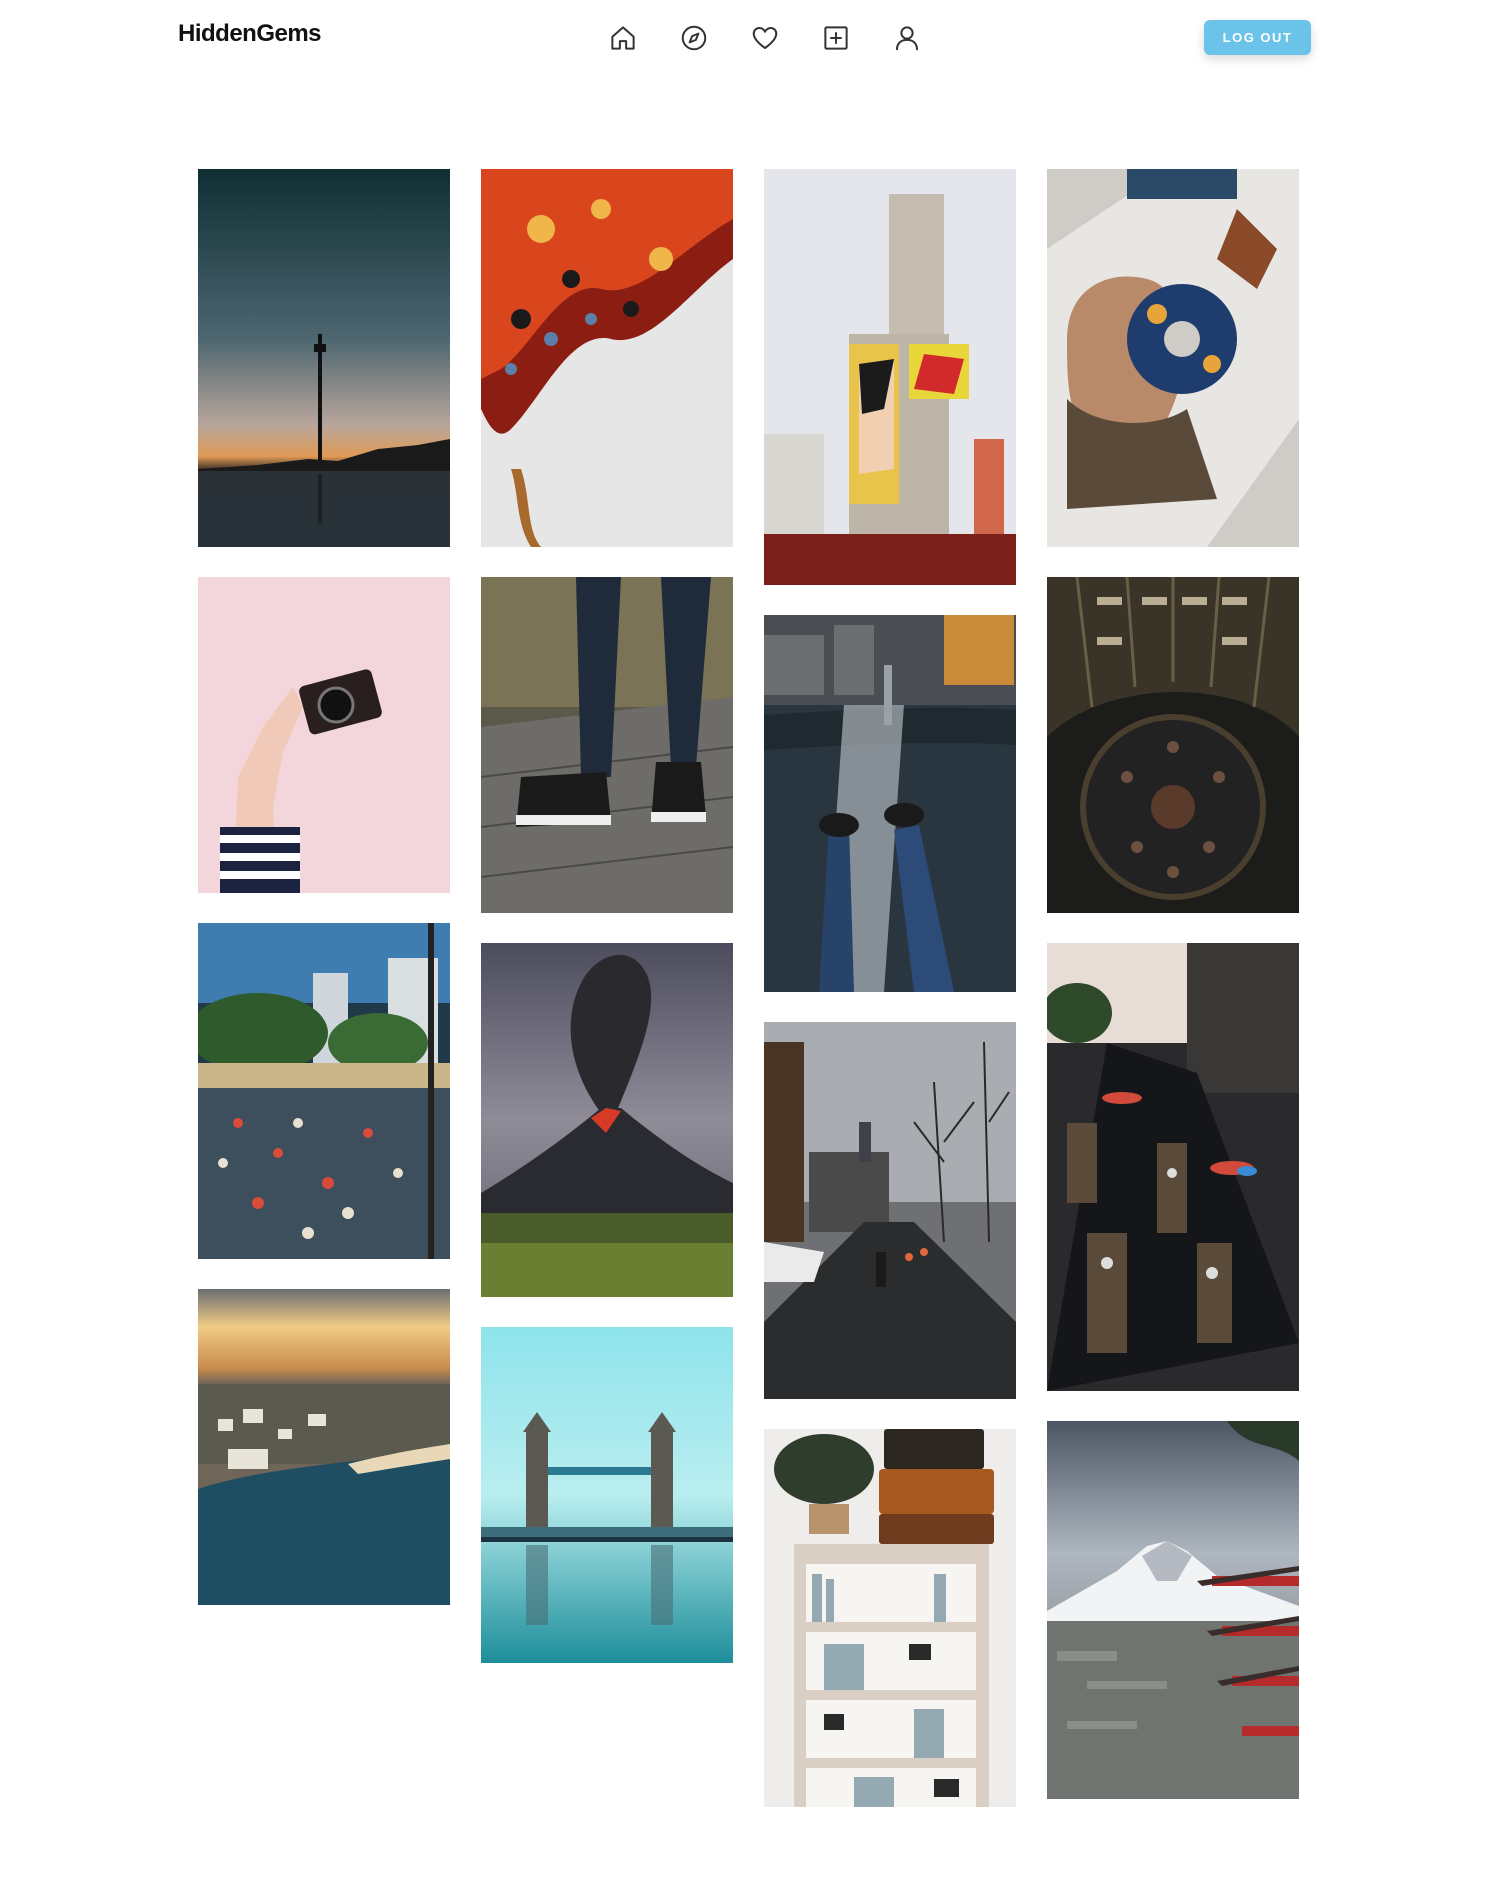 Image resolution: width=1497 pixels, height=1893 pixels. Describe the element at coordinates (607, 745) in the screenshot. I see `gallery-photo-converse-sneakers` at that location.